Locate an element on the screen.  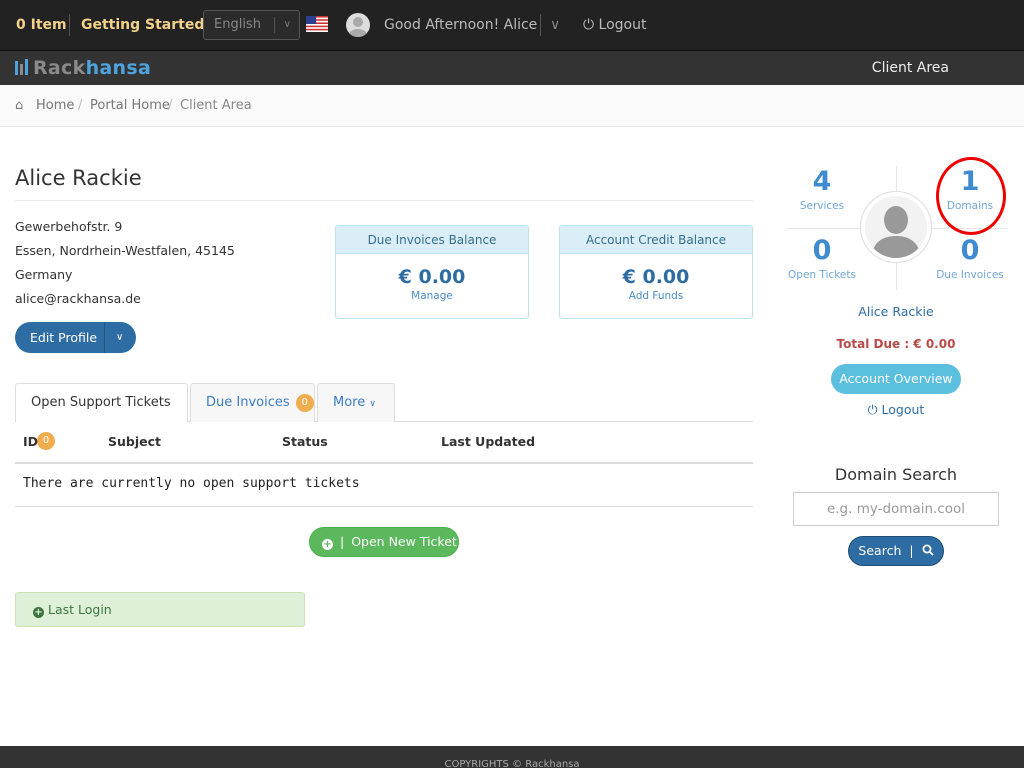
footer: COPYRIGHTS © Rackhansa is located at coordinates (512, 757).